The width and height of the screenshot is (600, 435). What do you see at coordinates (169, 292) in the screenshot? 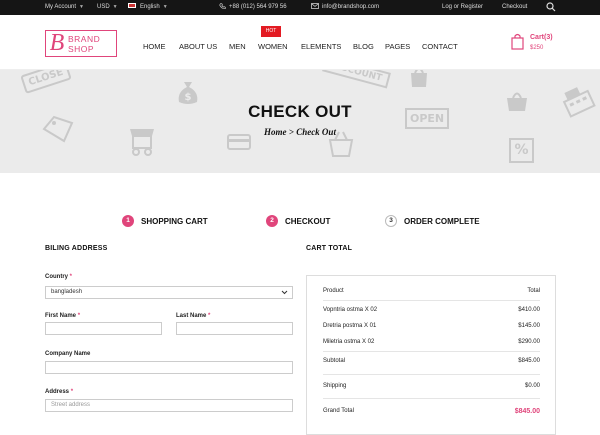
I see `country-select: bangladesh` at bounding box center [169, 292].